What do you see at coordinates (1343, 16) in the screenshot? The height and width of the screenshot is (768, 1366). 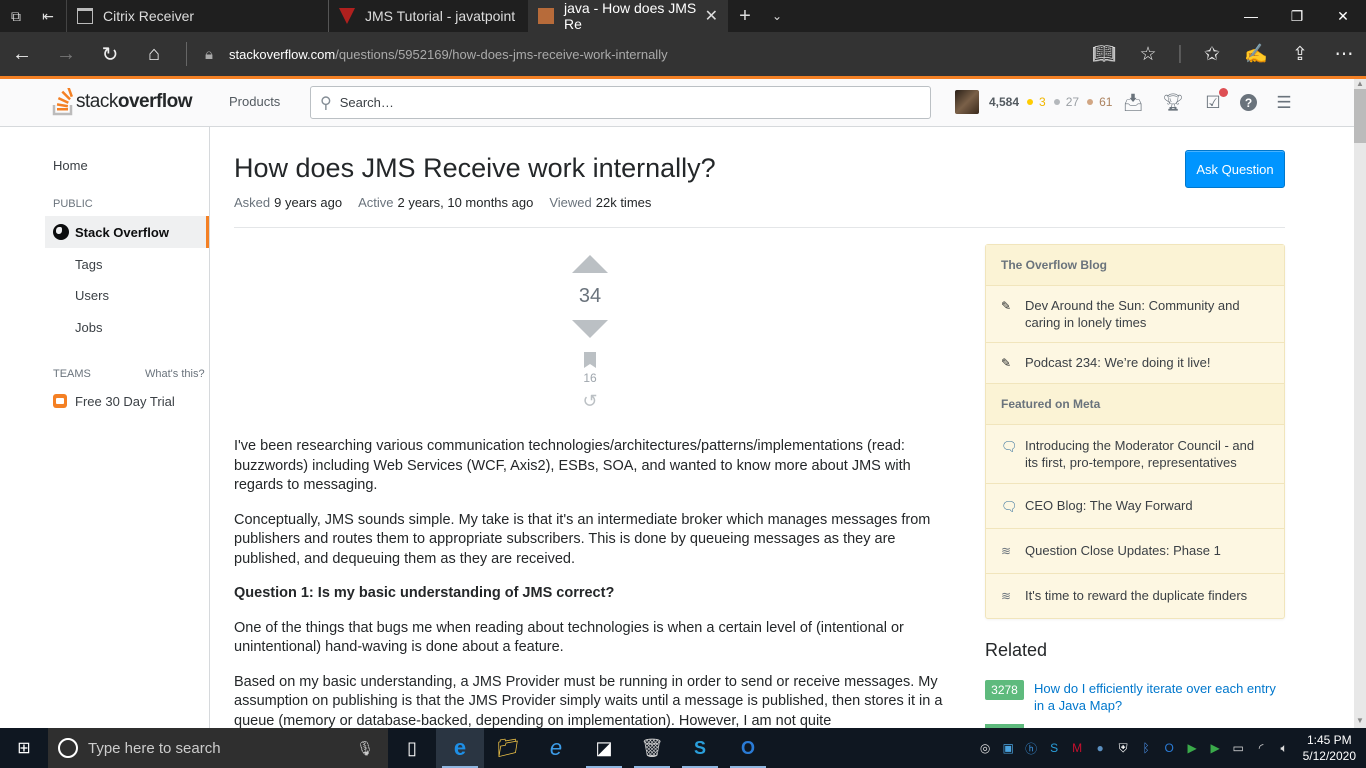 I see `close-window-icon: ✕` at bounding box center [1343, 16].